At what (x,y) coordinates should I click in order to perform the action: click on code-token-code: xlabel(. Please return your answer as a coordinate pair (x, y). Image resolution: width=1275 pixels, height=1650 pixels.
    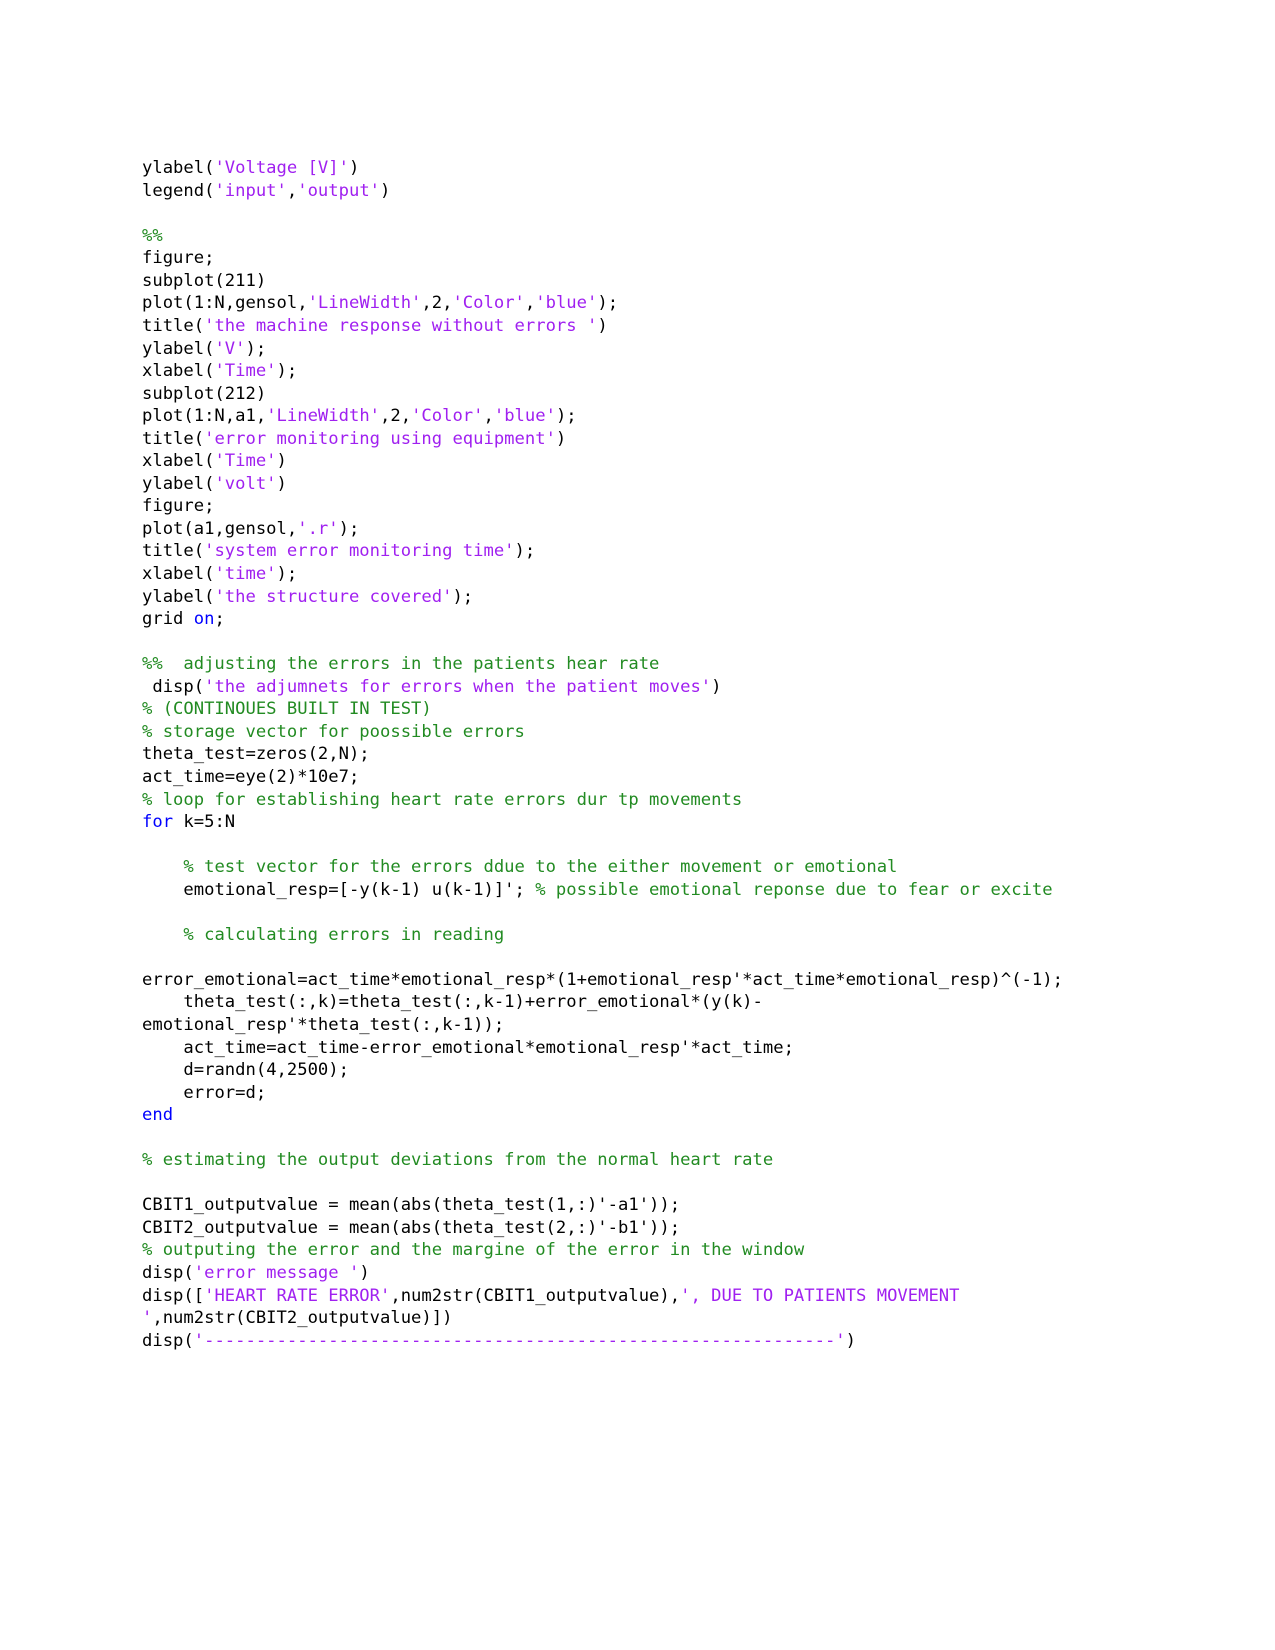
    Looking at the image, I should click on (178, 461).